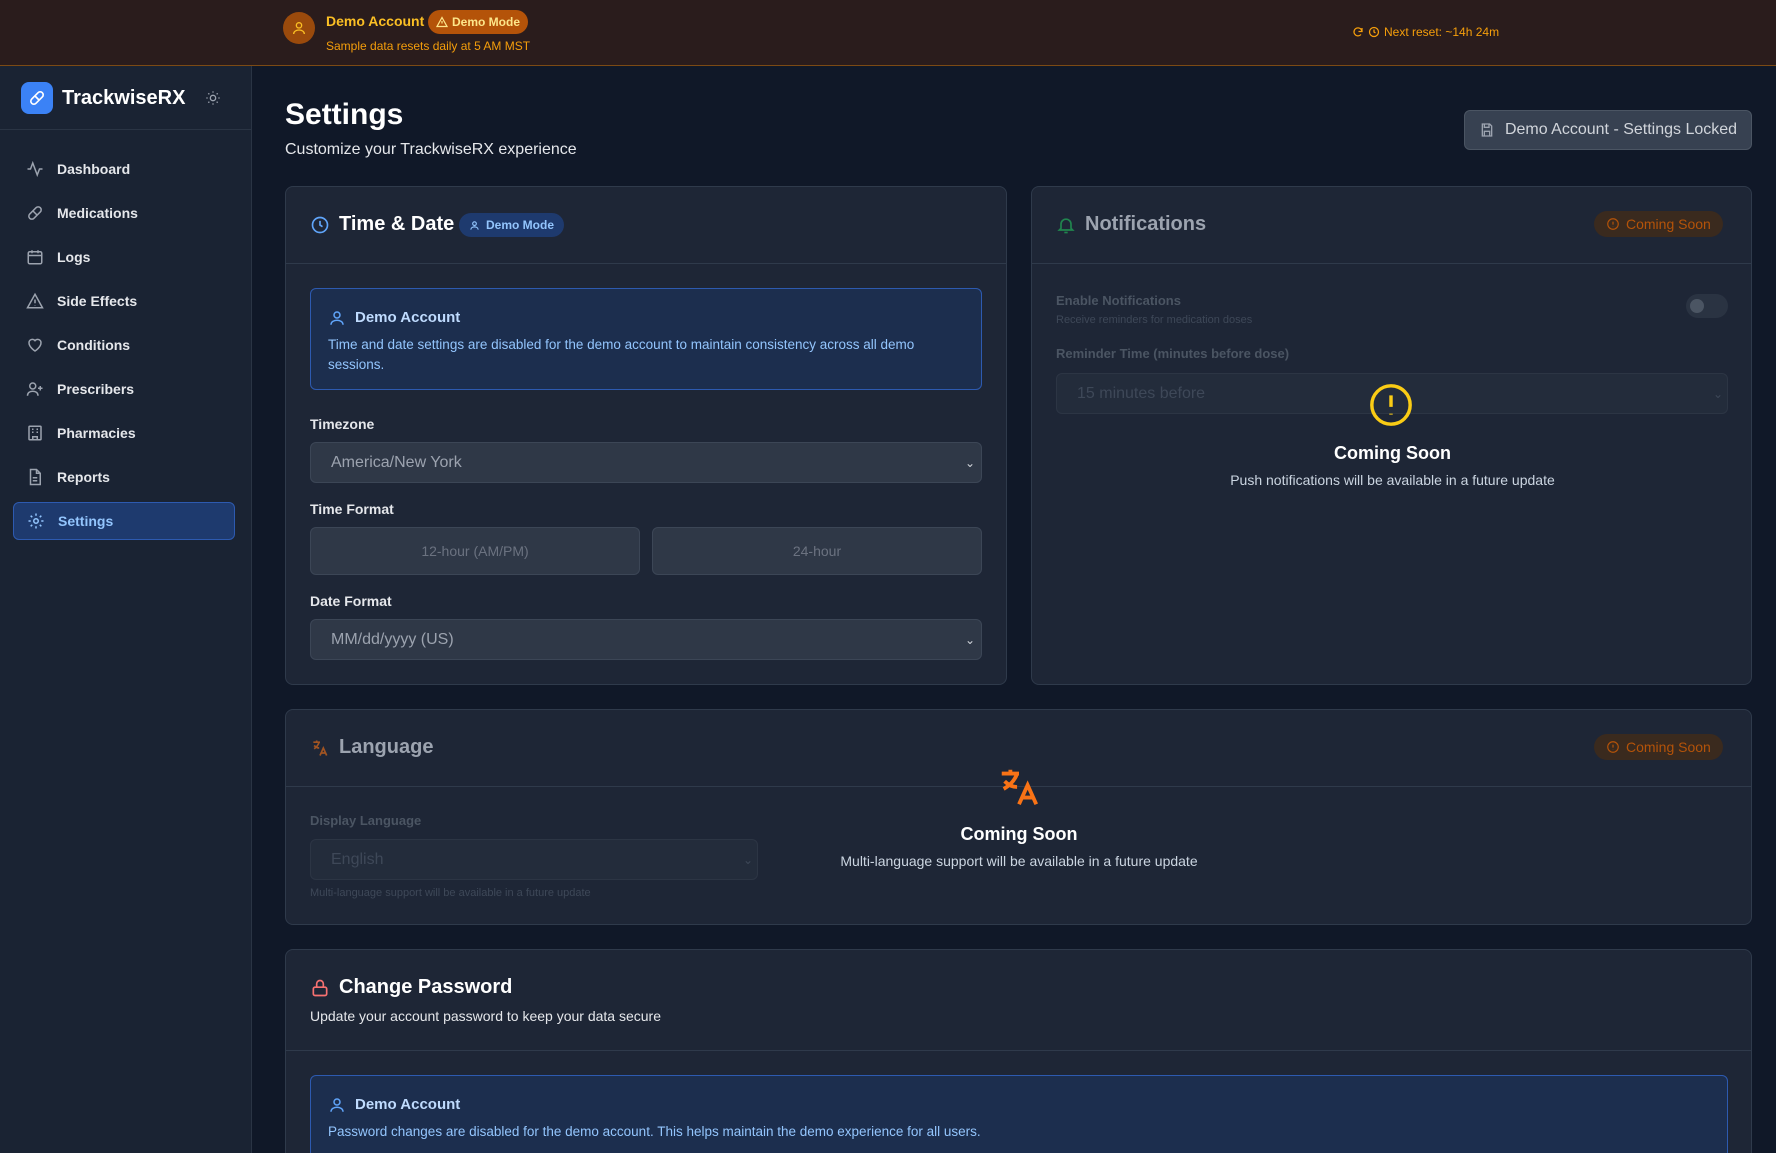 The height and width of the screenshot is (1153, 1776). Describe the element at coordinates (1173, 353) in the screenshot. I see `reminder-time-label: Reminder Time (minutes before dose)` at that location.